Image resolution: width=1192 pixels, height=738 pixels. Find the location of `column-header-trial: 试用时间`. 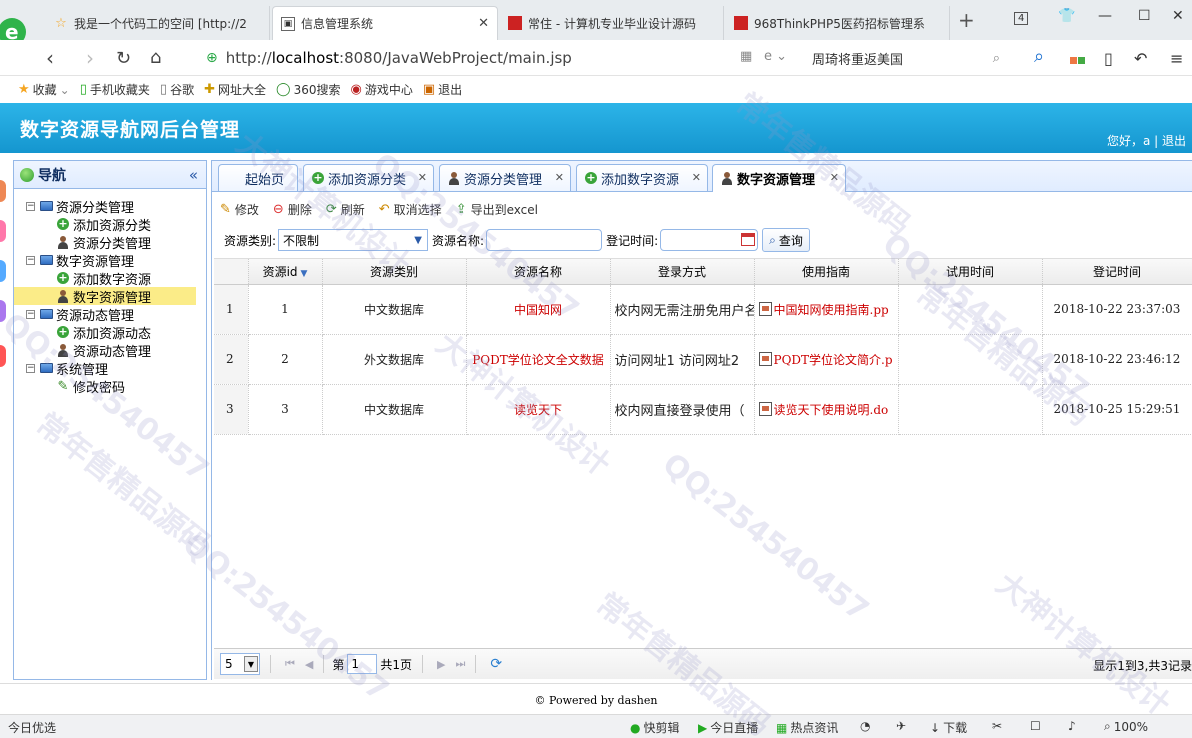

column-header-trial: 试用时间 is located at coordinates (970, 272).